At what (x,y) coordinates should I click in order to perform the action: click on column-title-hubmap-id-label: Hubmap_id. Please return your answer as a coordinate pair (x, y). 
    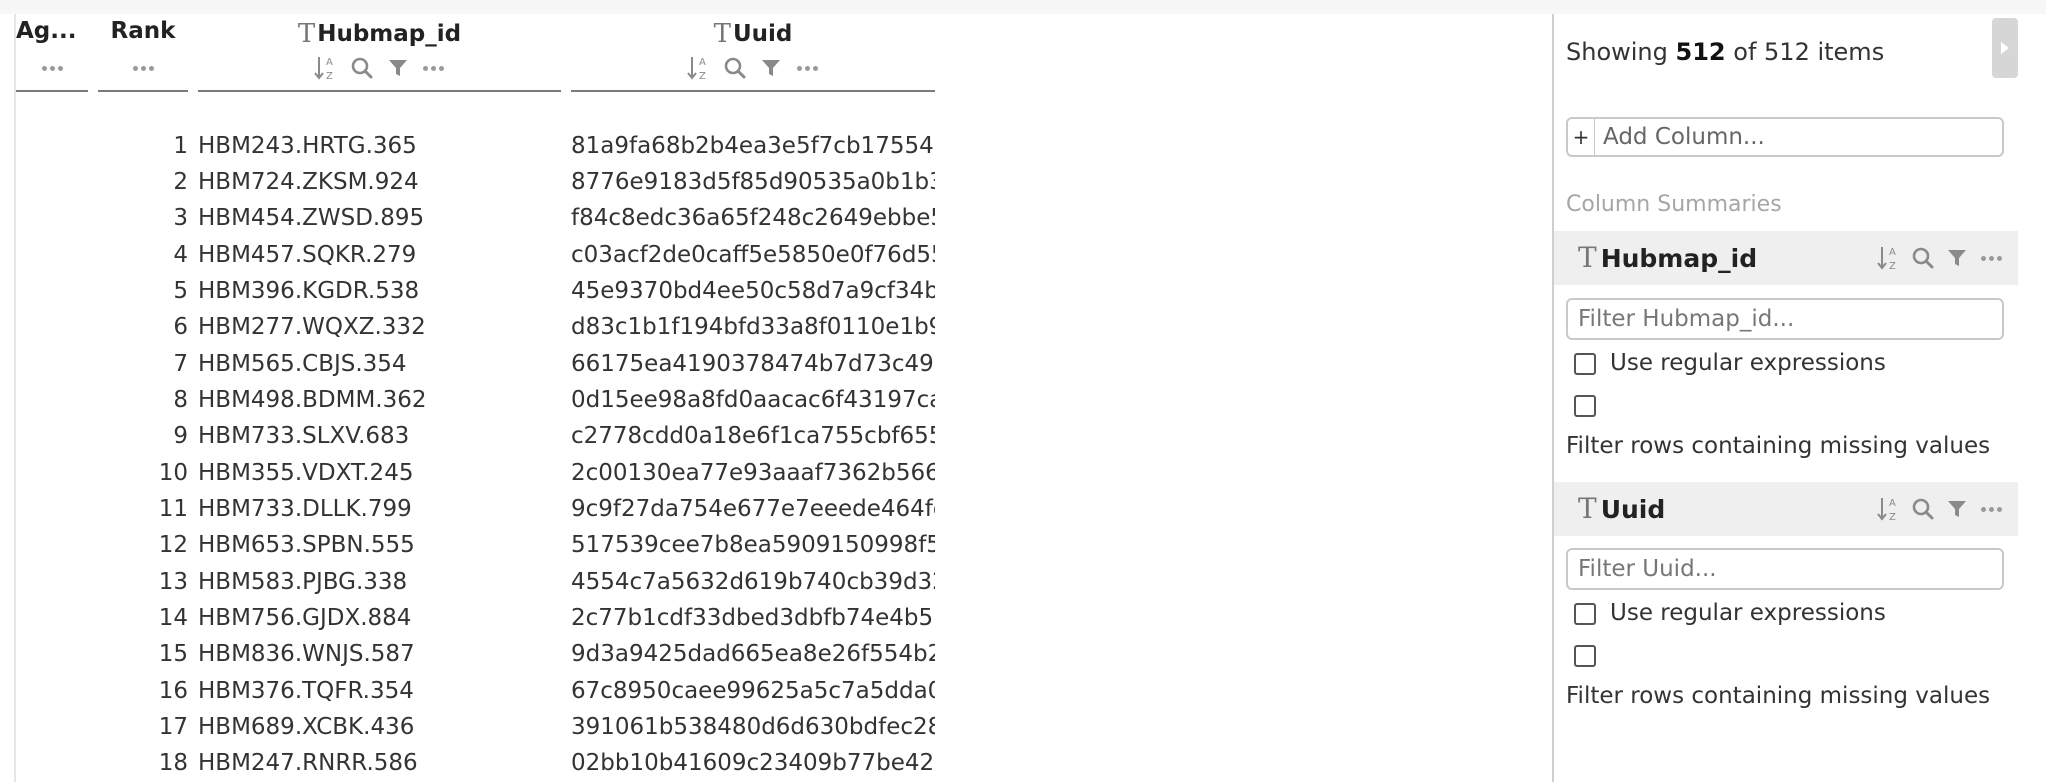
    Looking at the image, I should click on (389, 34).